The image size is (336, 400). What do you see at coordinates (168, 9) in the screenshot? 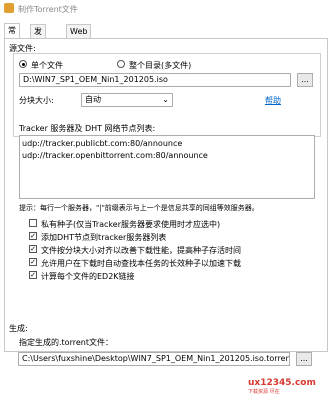
I see `title-bar: 制作Torrent文件` at bounding box center [168, 9].